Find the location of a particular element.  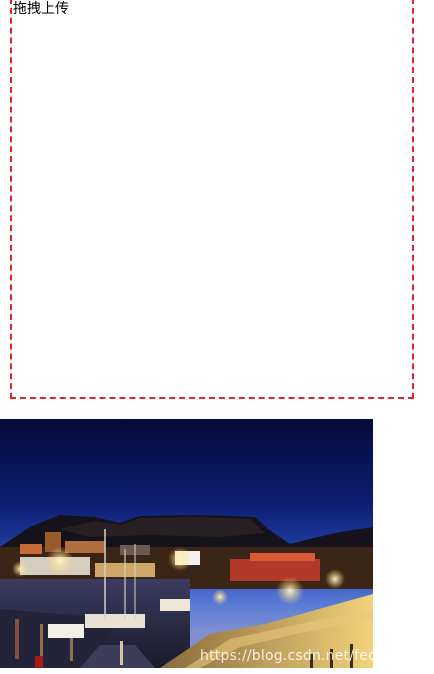

drop-zone-label: 拖拽上传 is located at coordinates (41, 9).